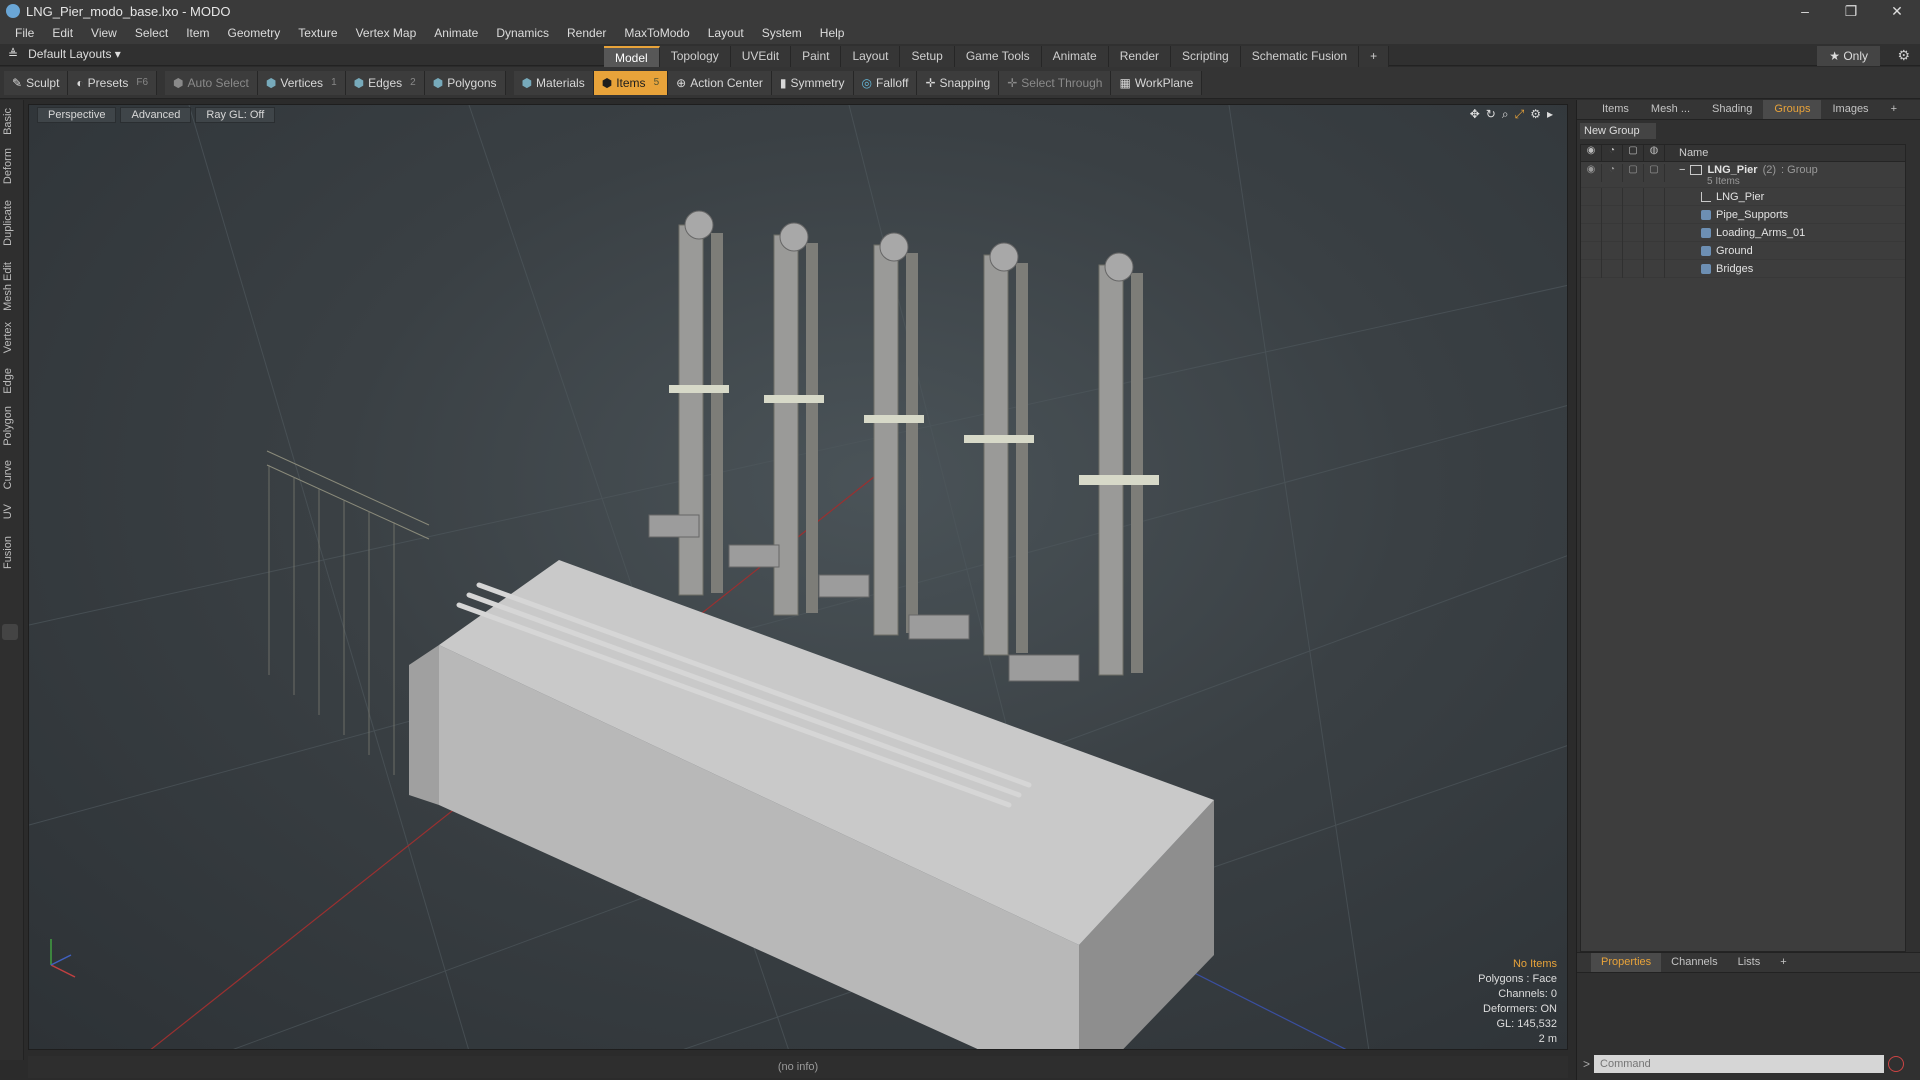 This screenshot has height=1080, width=1920. I want to click on list-item: Loading_Arms_01, so click(1743, 232).